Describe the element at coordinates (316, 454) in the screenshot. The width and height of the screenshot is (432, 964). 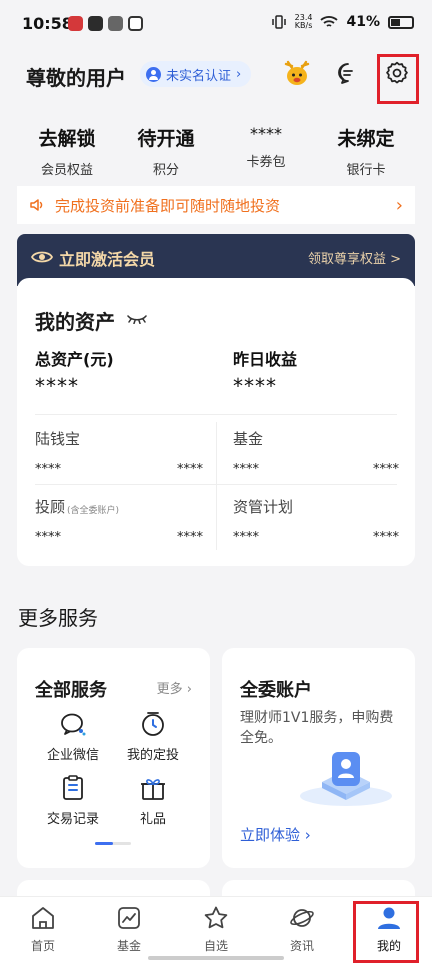
I see `asset-row-fund: 基金 **** ****` at that location.